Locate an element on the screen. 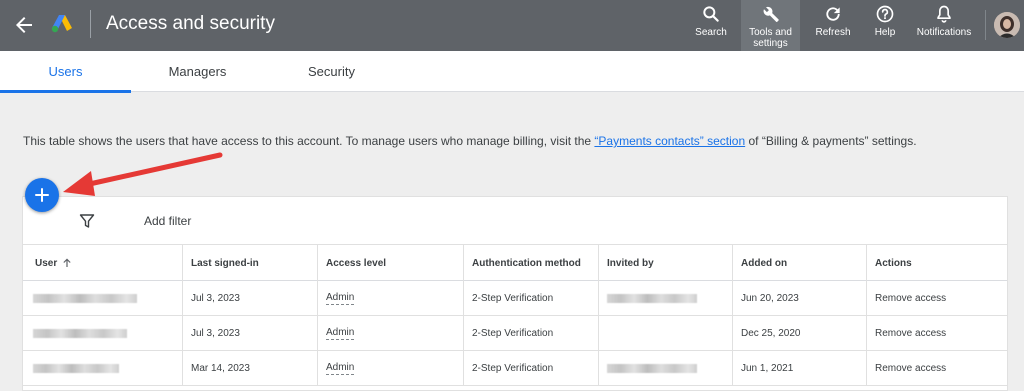 This screenshot has width=1024, height=391. description-text-after: of “Billing & payments” settings. is located at coordinates (831, 141).